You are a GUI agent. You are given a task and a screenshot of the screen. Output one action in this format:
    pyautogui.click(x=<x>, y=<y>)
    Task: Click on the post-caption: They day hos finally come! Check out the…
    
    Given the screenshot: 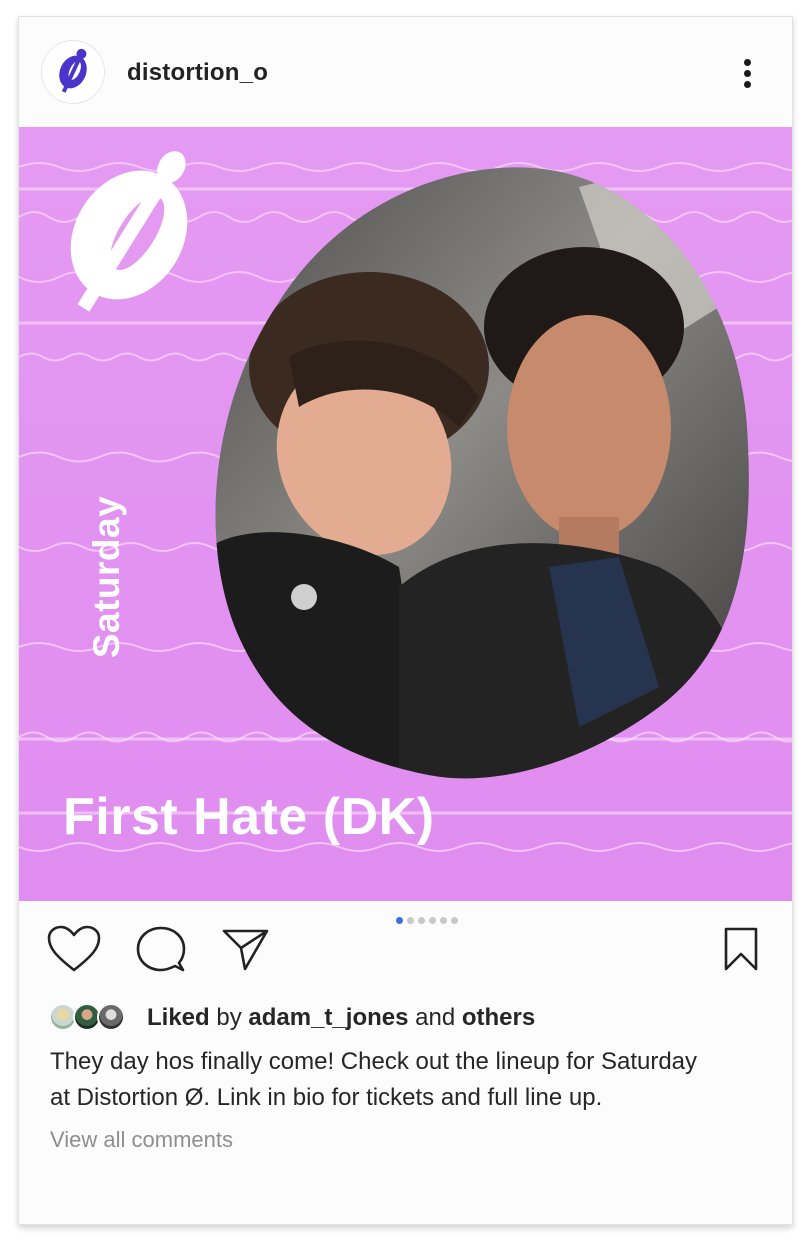 What is the action you would take?
    pyautogui.click(x=410, y=1080)
    